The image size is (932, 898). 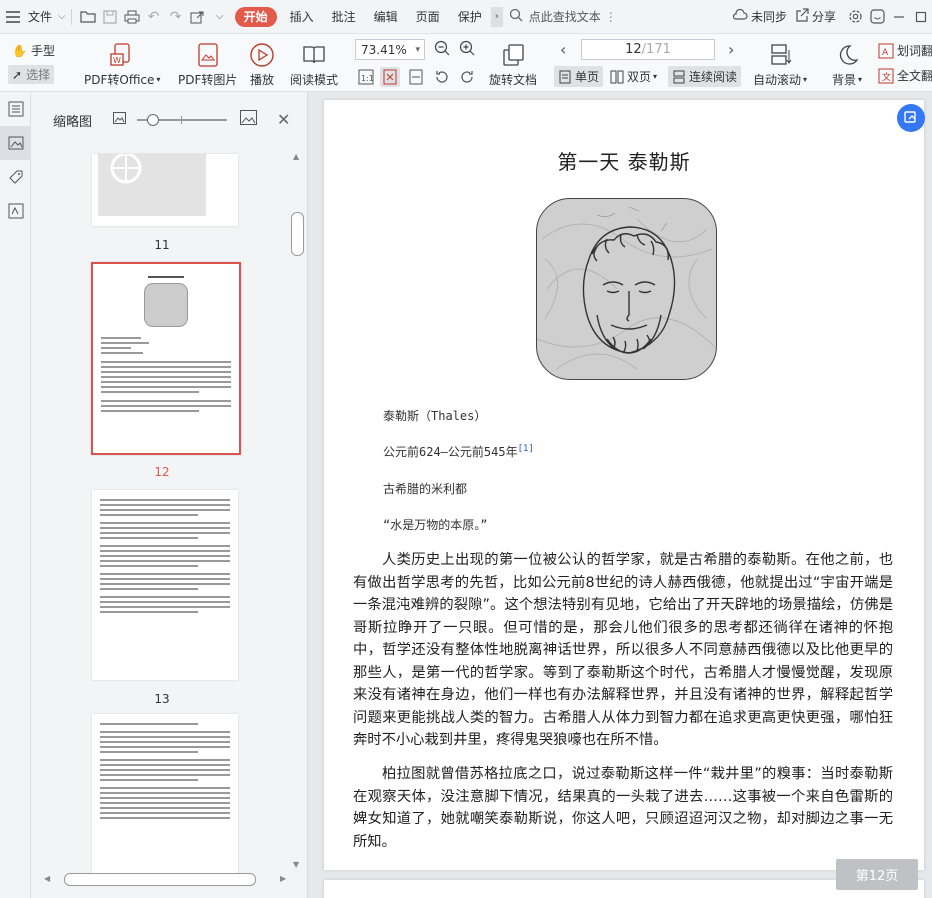 What do you see at coordinates (302, 17) in the screenshot?
I see `tab-insert: 插入` at bounding box center [302, 17].